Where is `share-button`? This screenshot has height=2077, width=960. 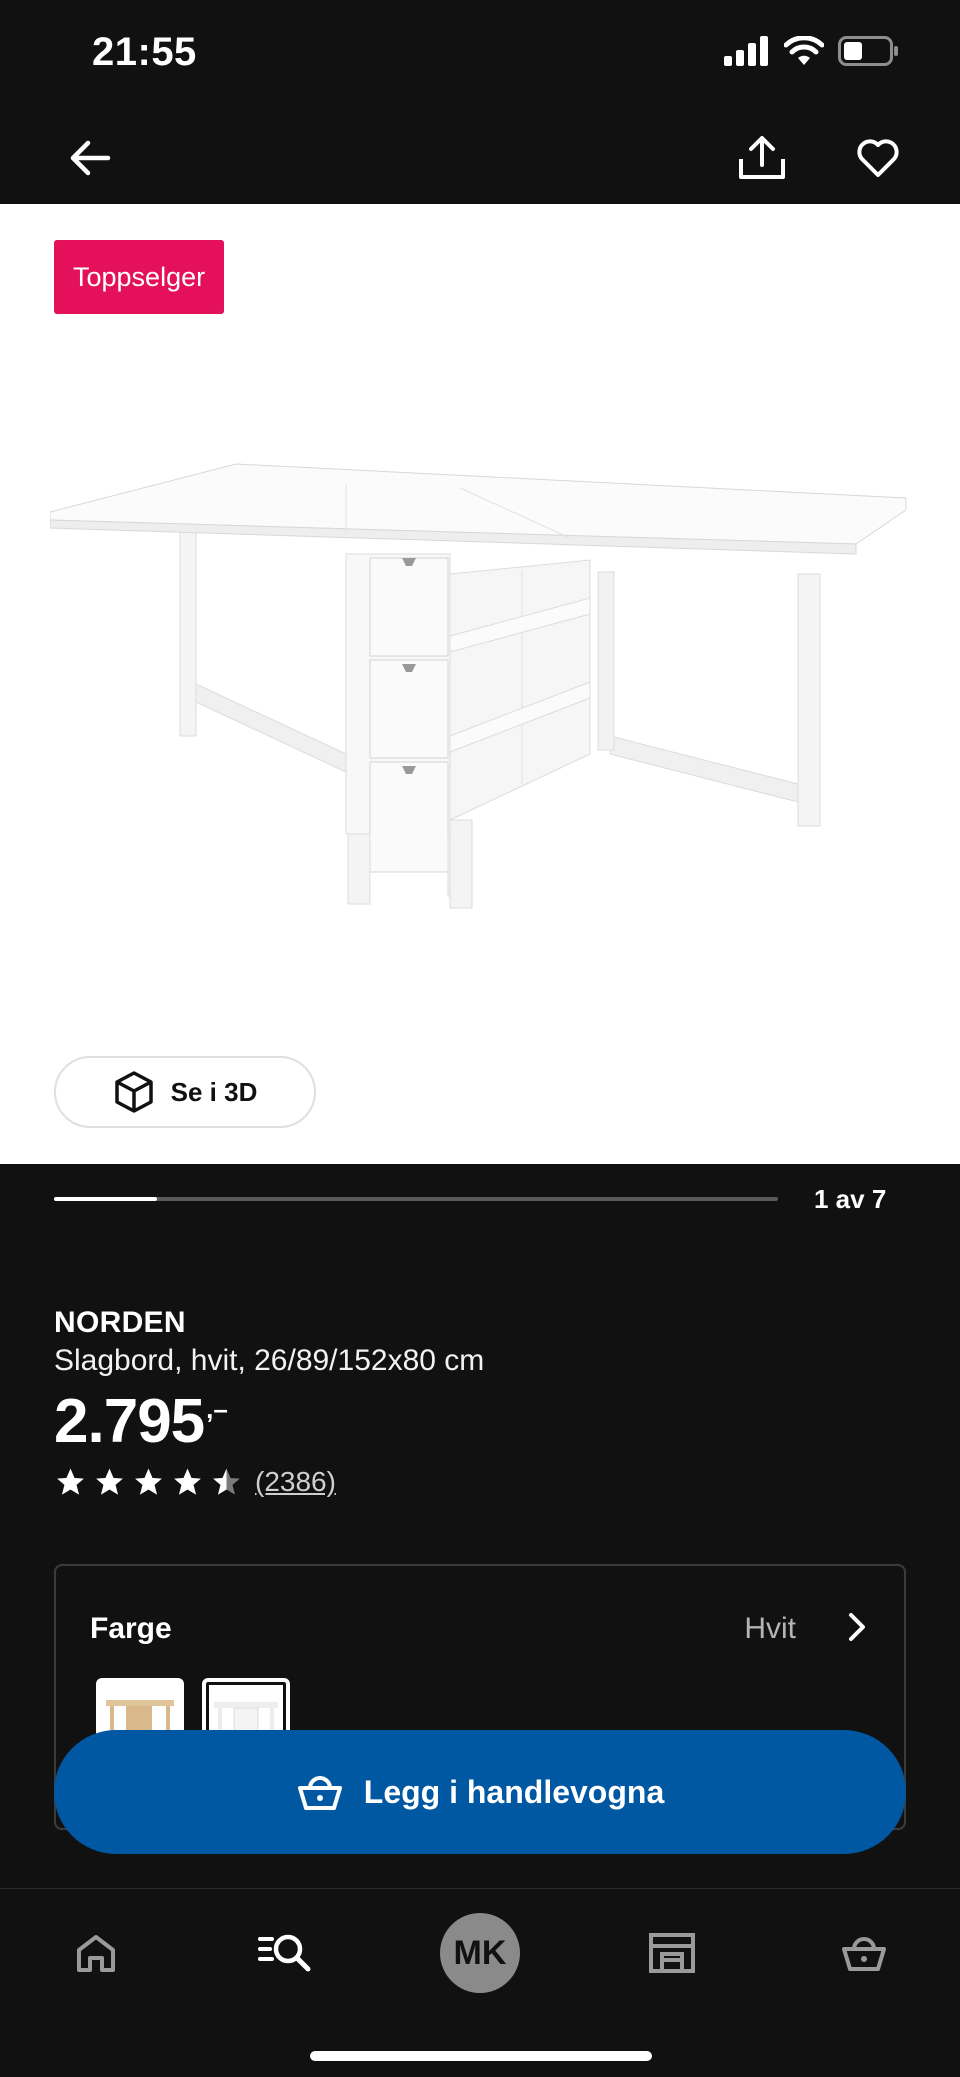
share-button is located at coordinates (762, 158).